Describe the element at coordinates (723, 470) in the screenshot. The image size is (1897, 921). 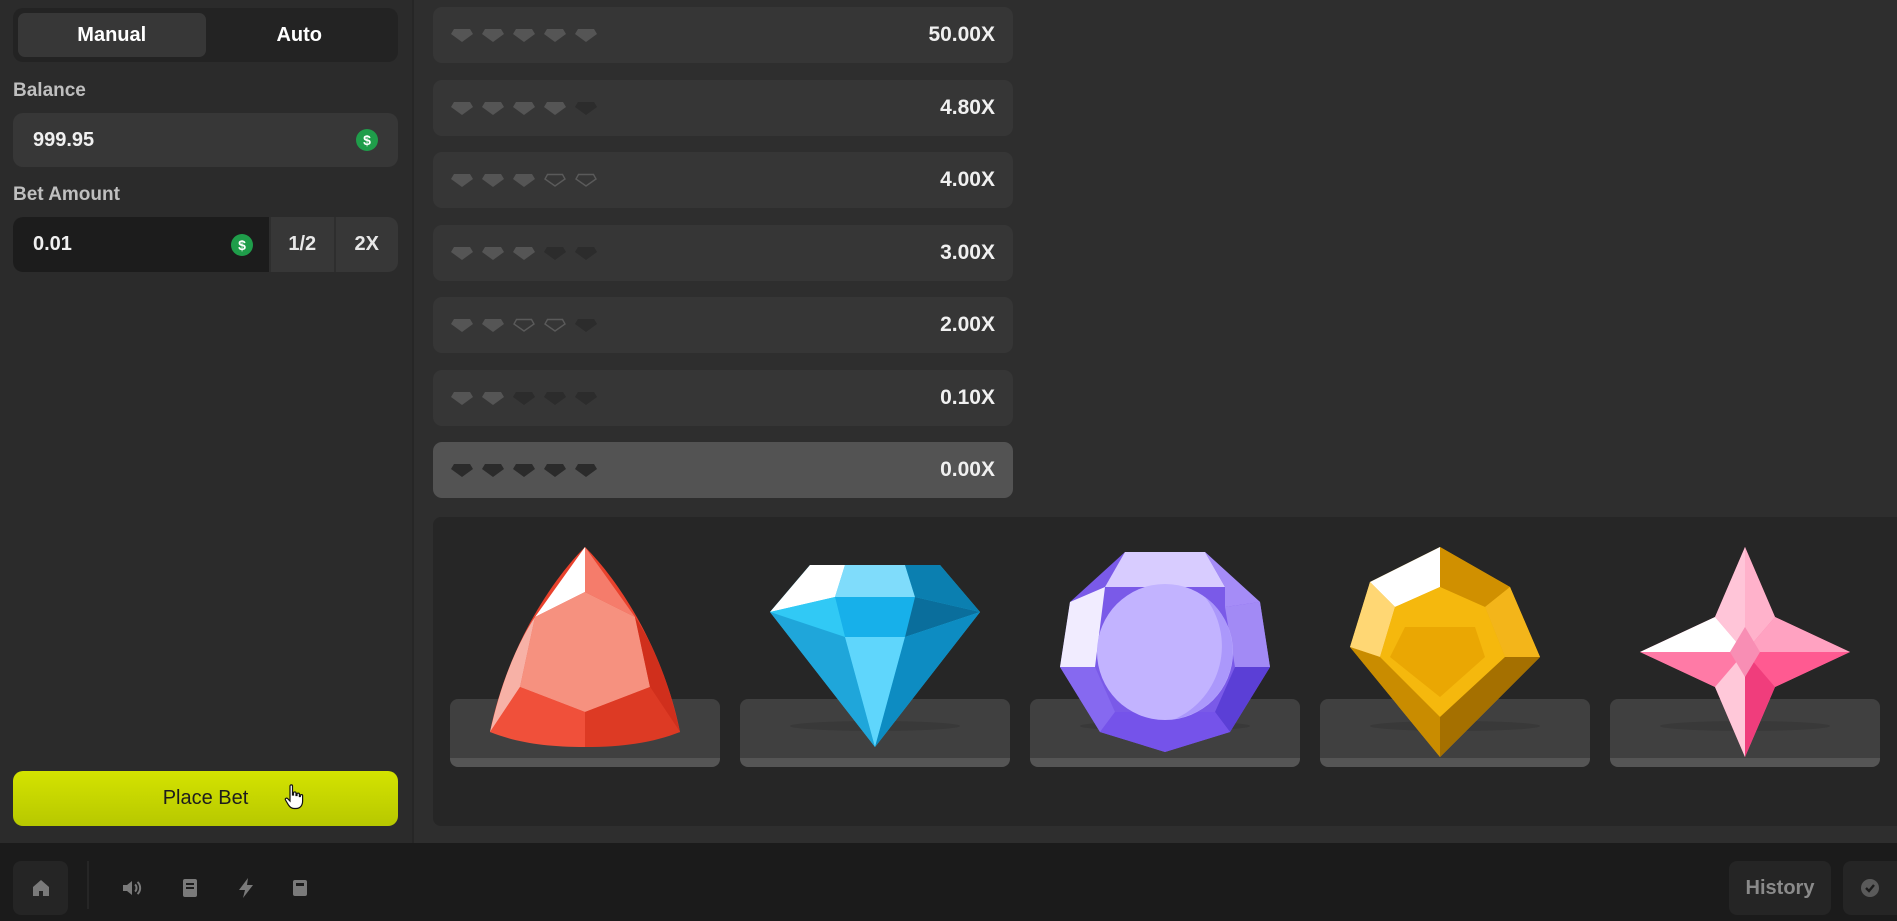
I see `payout-row: 0.00X` at that location.